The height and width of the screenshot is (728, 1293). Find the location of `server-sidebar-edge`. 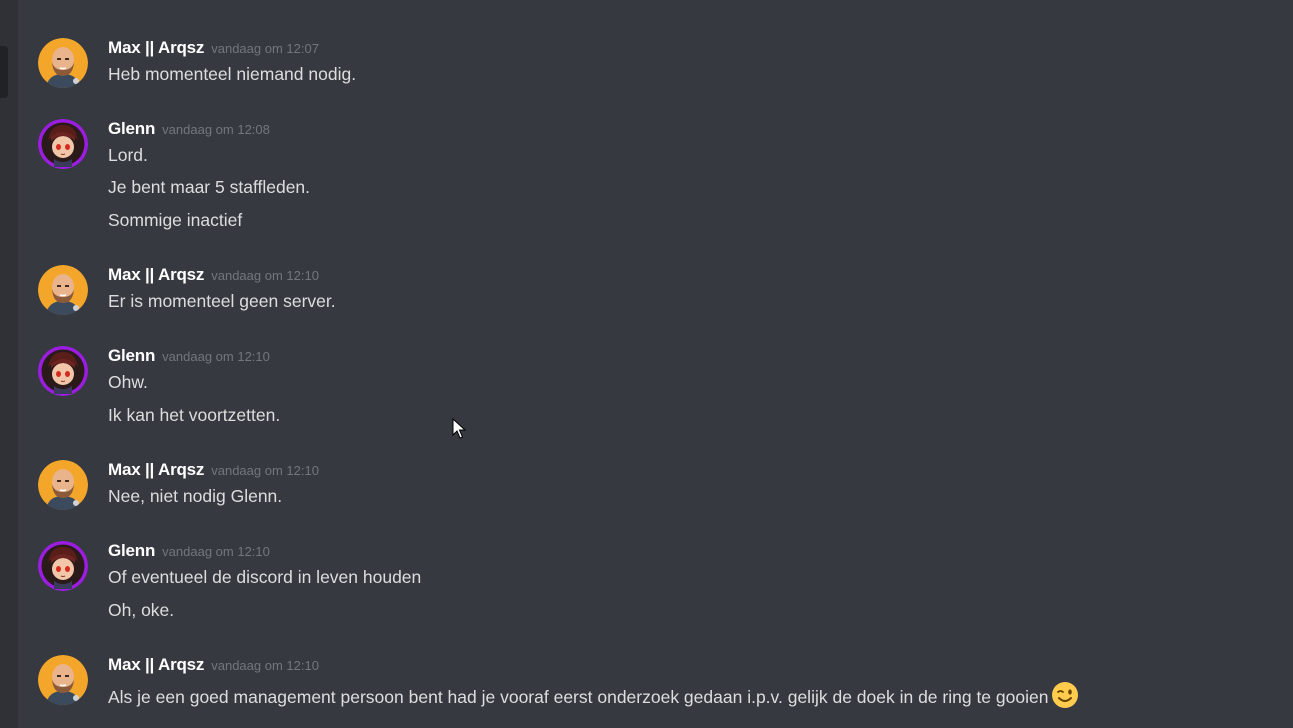

server-sidebar-edge is located at coordinates (9, 364).